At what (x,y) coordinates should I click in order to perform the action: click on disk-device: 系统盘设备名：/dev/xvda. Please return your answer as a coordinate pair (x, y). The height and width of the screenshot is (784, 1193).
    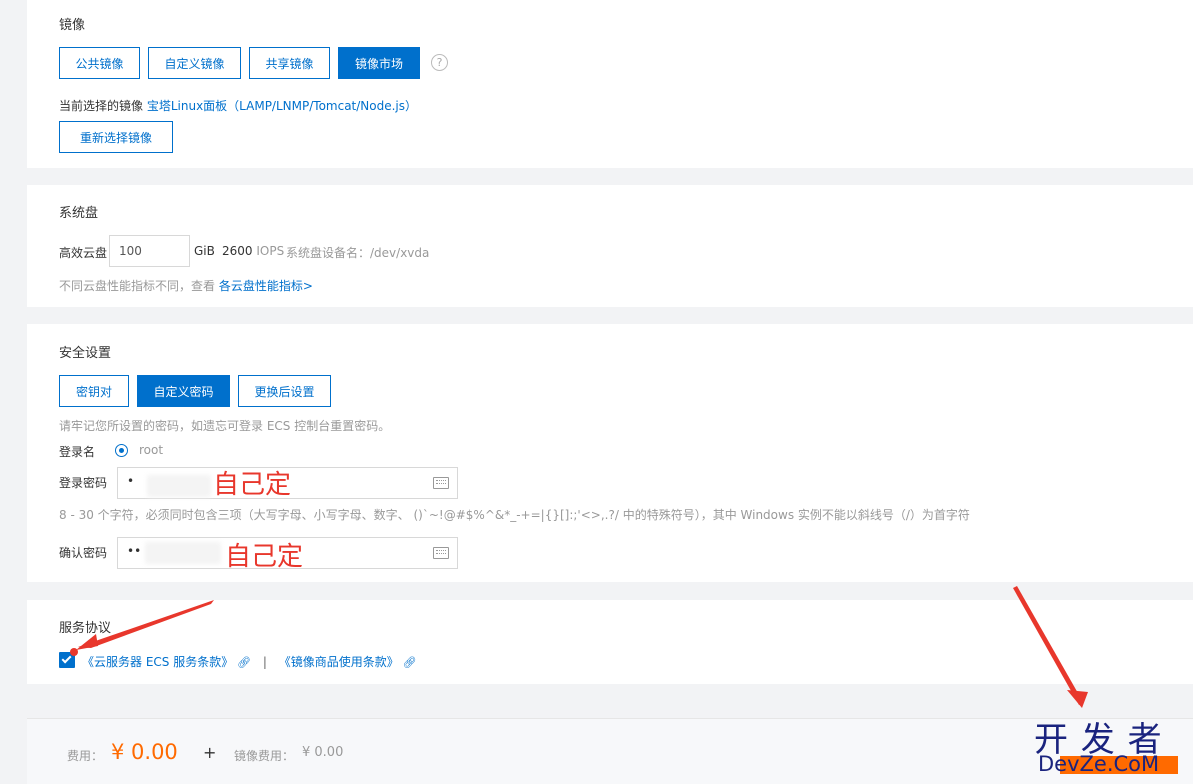
    Looking at the image, I should click on (357, 252).